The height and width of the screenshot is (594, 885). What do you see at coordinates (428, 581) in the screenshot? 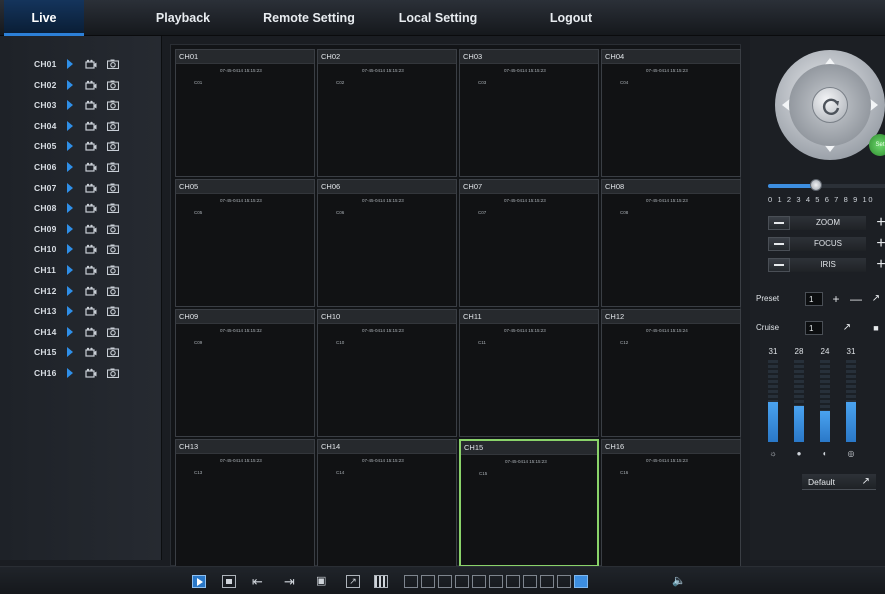
I see `layout-4-button` at bounding box center [428, 581].